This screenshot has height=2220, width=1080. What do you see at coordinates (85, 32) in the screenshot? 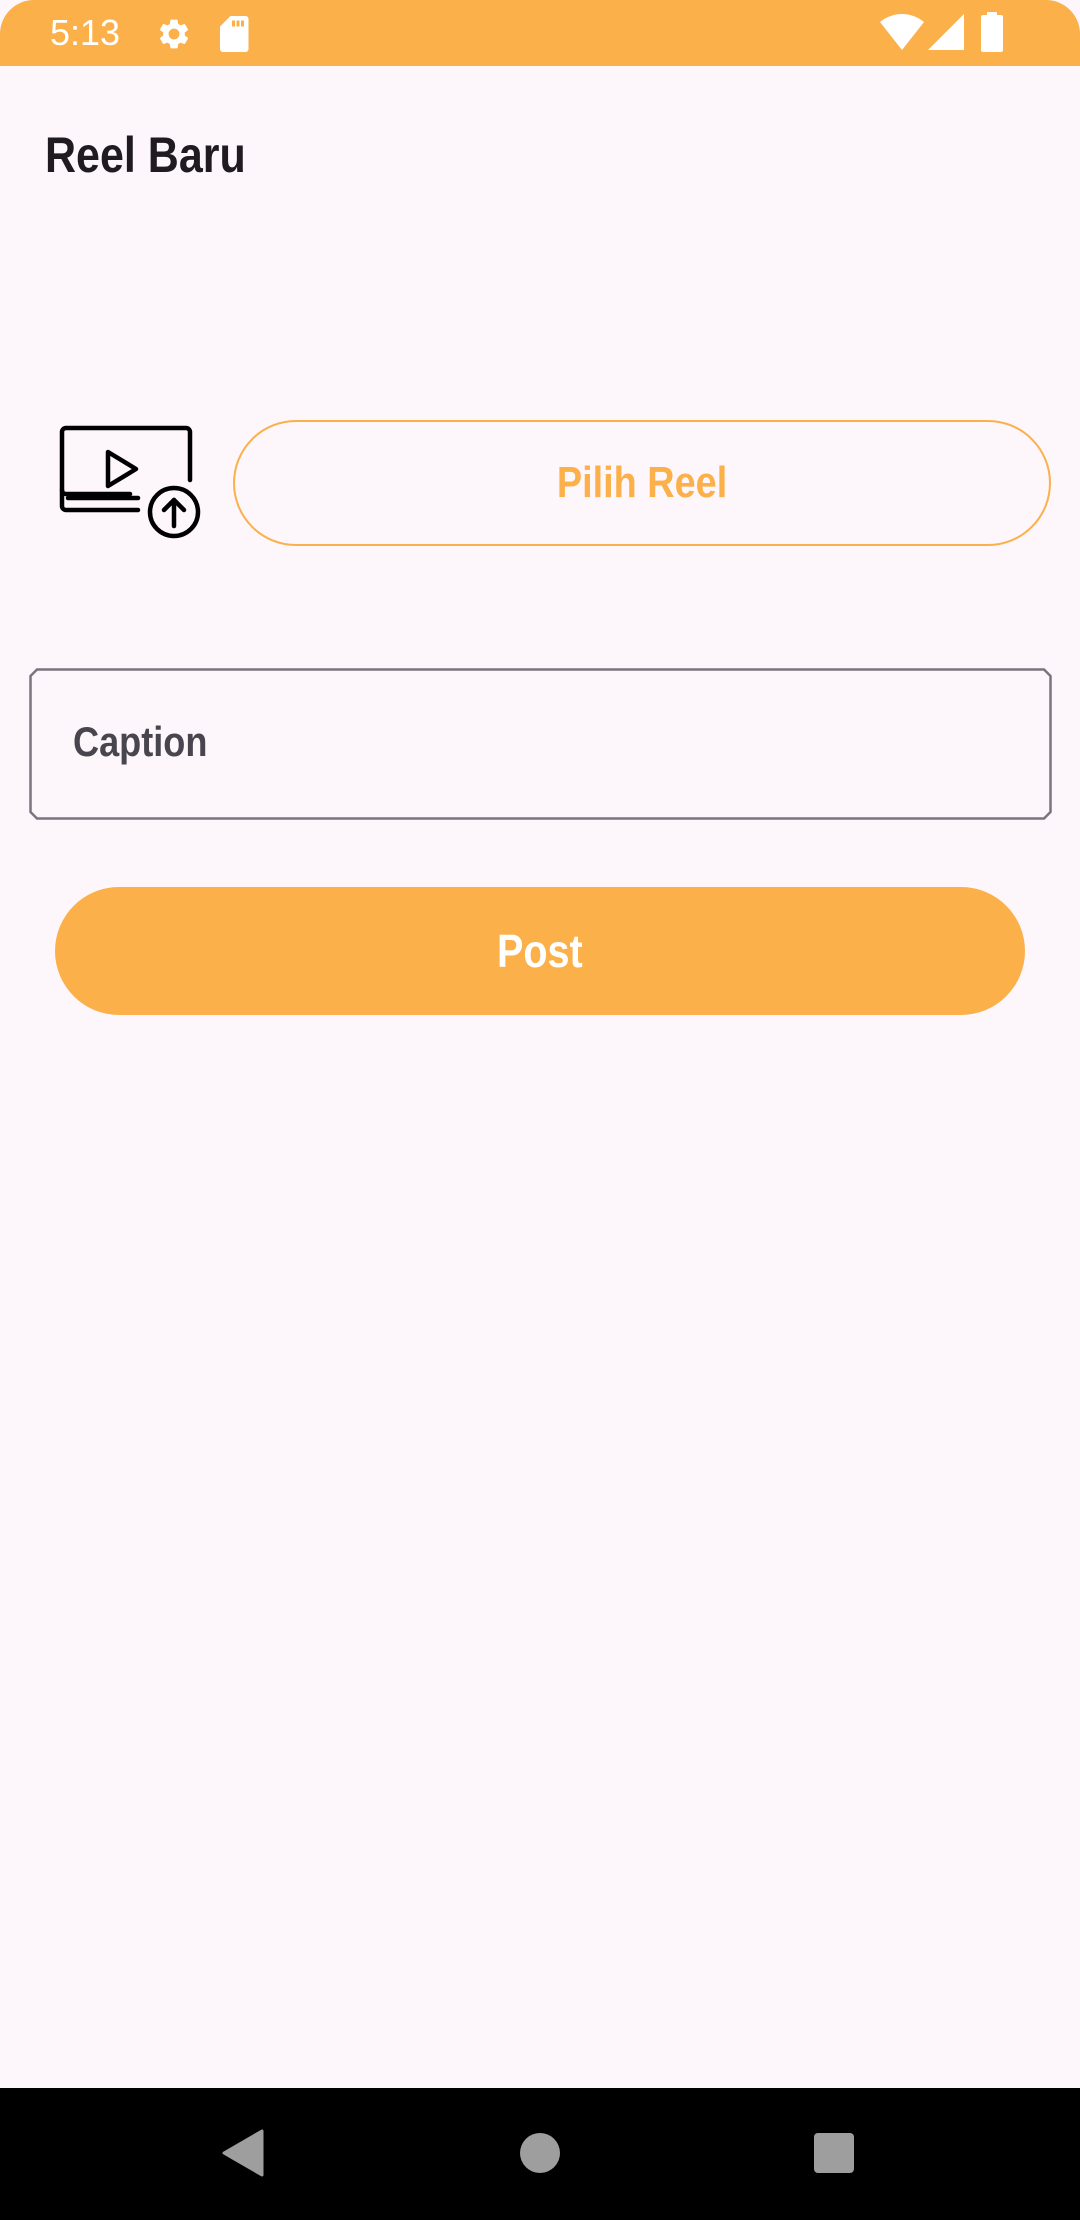
I see `status-time: 5:13` at bounding box center [85, 32].